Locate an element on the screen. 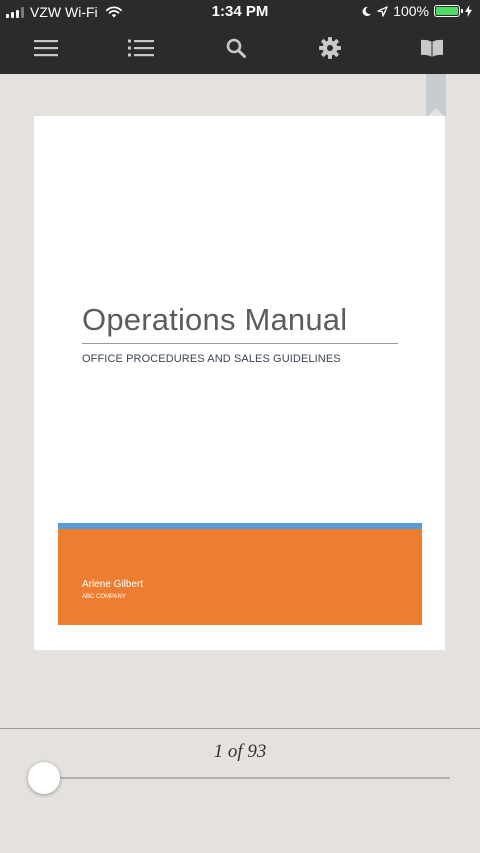 The height and width of the screenshot is (853, 480). document-company: ABC COMPANY is located at coordinates (104, 597).